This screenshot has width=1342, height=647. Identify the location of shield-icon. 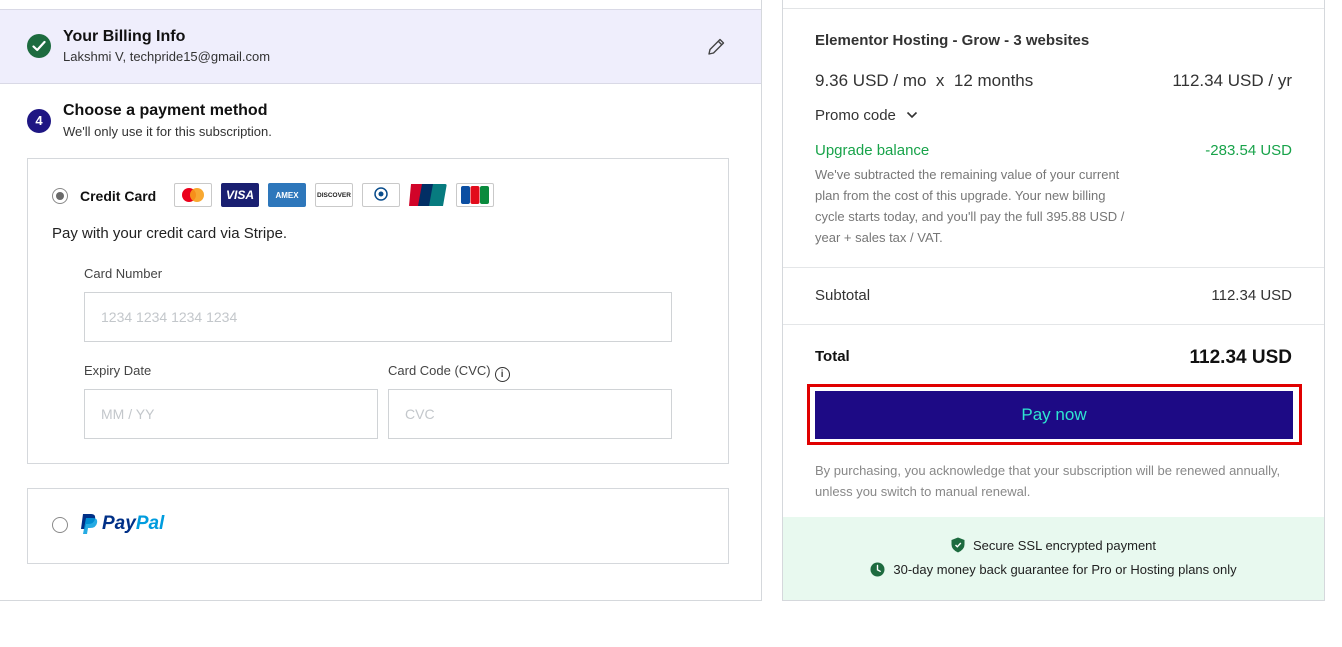
(958, 545).